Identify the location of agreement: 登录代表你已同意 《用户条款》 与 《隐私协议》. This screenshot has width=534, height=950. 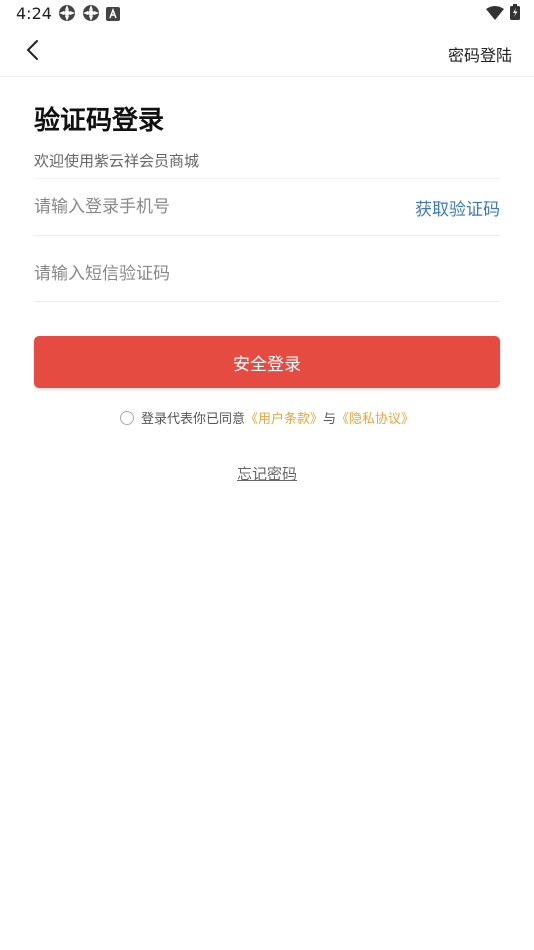
(267, 417).